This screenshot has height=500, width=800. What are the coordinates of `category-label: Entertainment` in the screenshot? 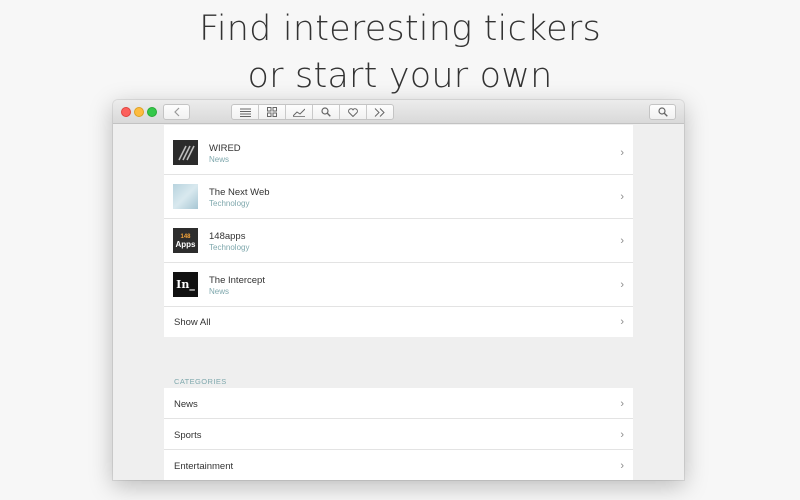 It's located at (204, 466).